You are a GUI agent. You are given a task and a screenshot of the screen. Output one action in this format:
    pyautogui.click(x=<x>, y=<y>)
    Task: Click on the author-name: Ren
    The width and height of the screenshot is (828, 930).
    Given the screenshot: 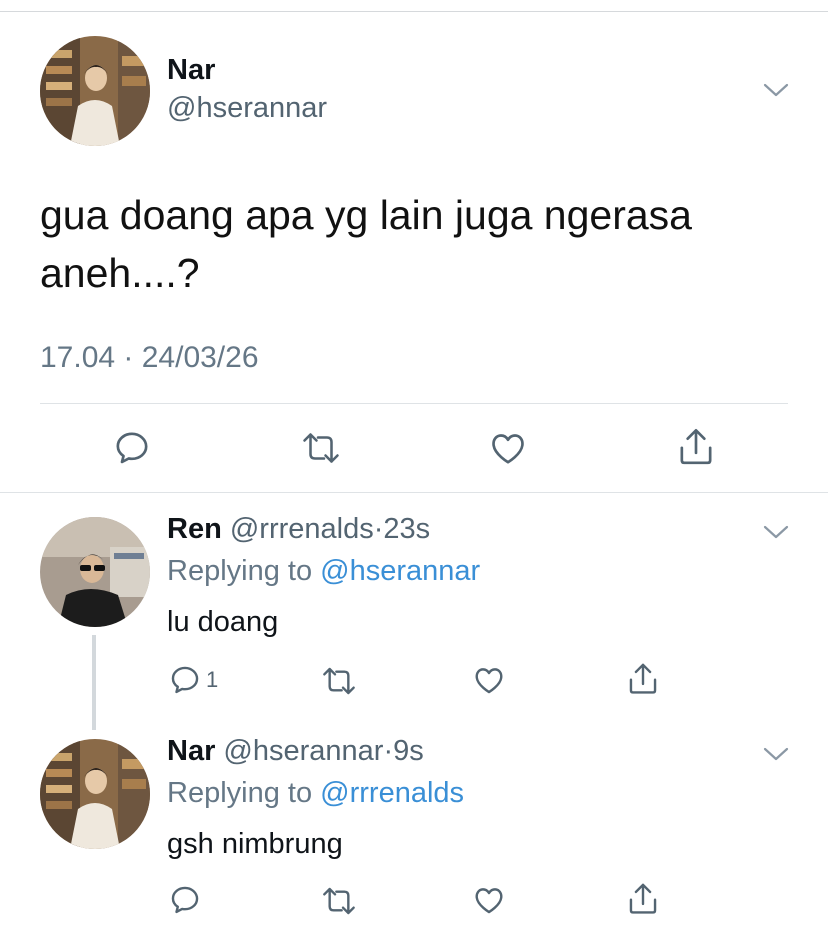 What is the action you would take?
    pyautogui.click(x=194, y=529)
    